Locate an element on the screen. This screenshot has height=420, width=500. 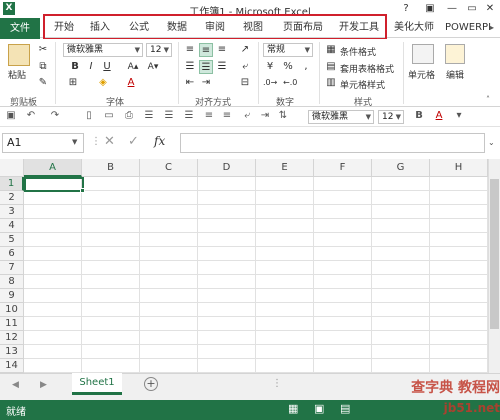
font-grow-icon: A▴ is located at coordinates (133, 67).